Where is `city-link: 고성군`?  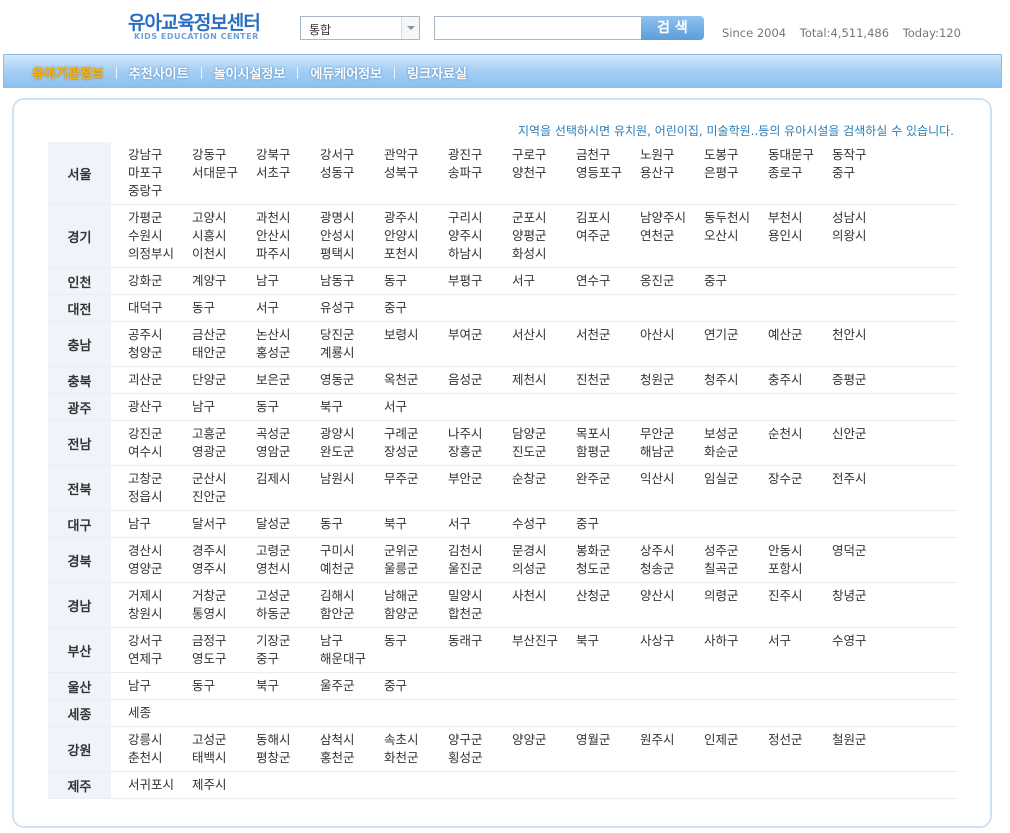 city-link: 고성군 is located at coordinates (224, 740).